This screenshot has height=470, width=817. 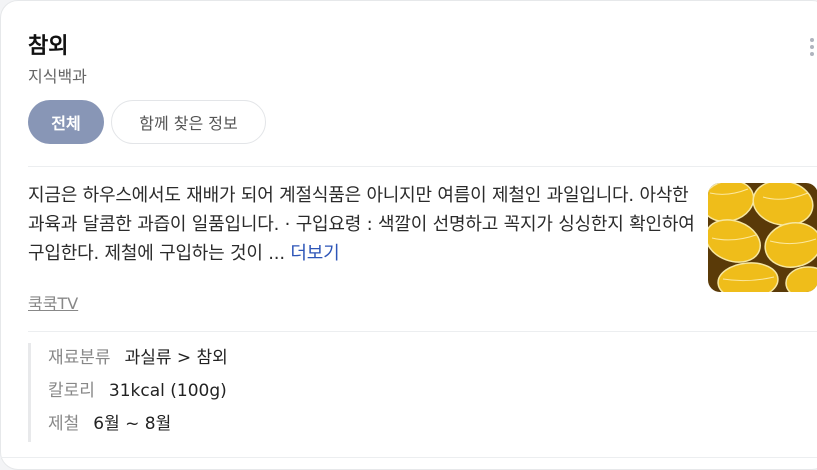 What do you see at coordinates (132, 424) in the screenshot?
I see `info-value: 6월 ~ 8월` at bounding box center [132, 424].